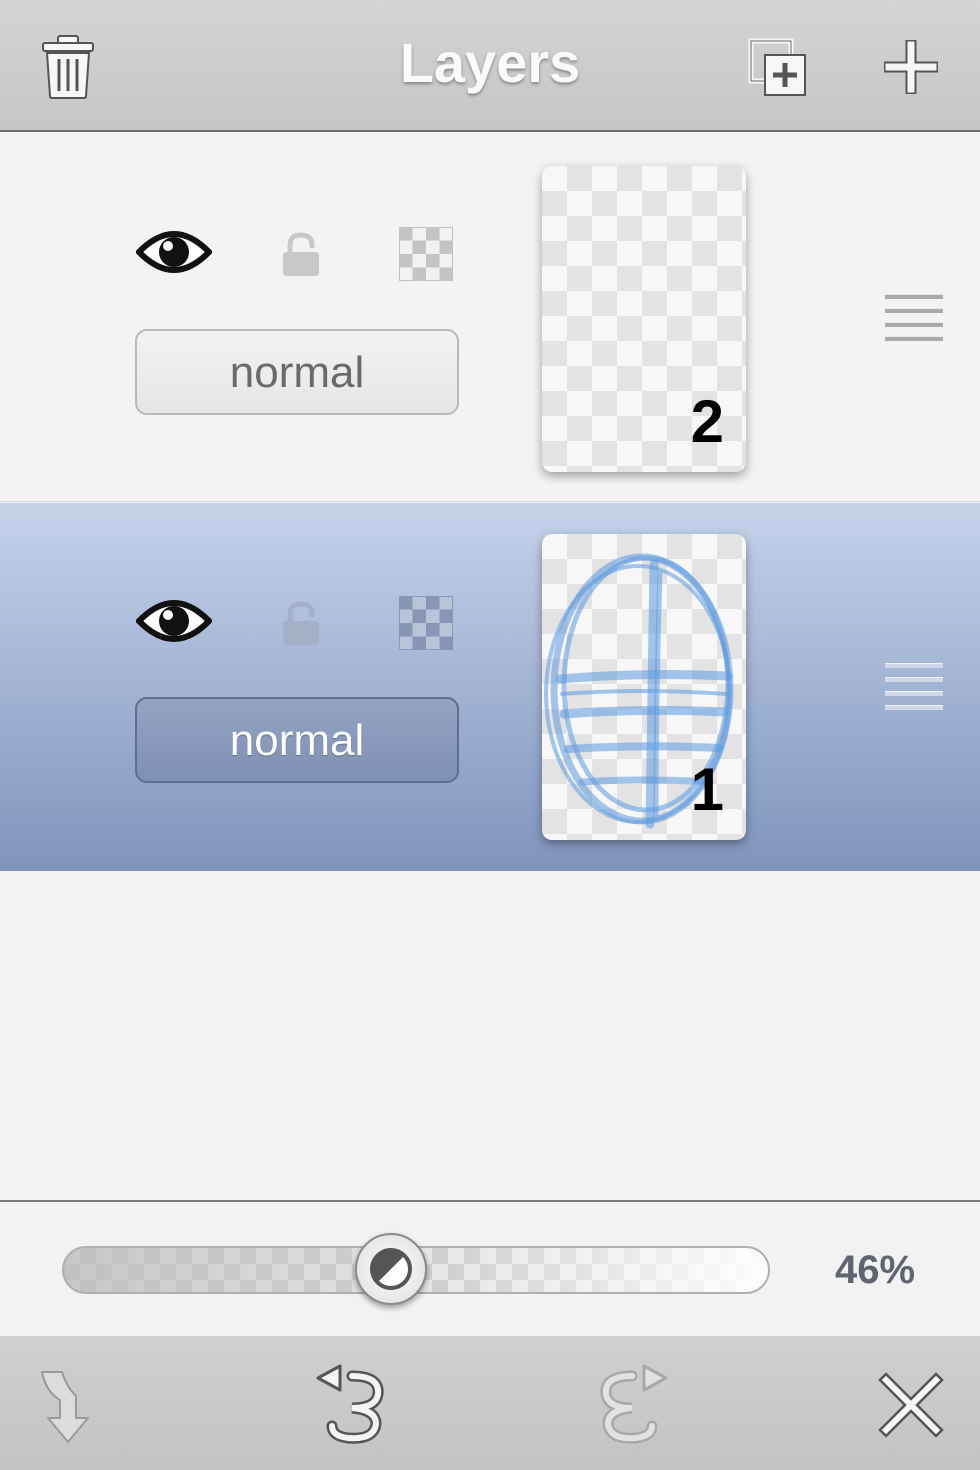 This screenshot has height=1470, width=980. I want to click on undo-button, so click(352, 1405).